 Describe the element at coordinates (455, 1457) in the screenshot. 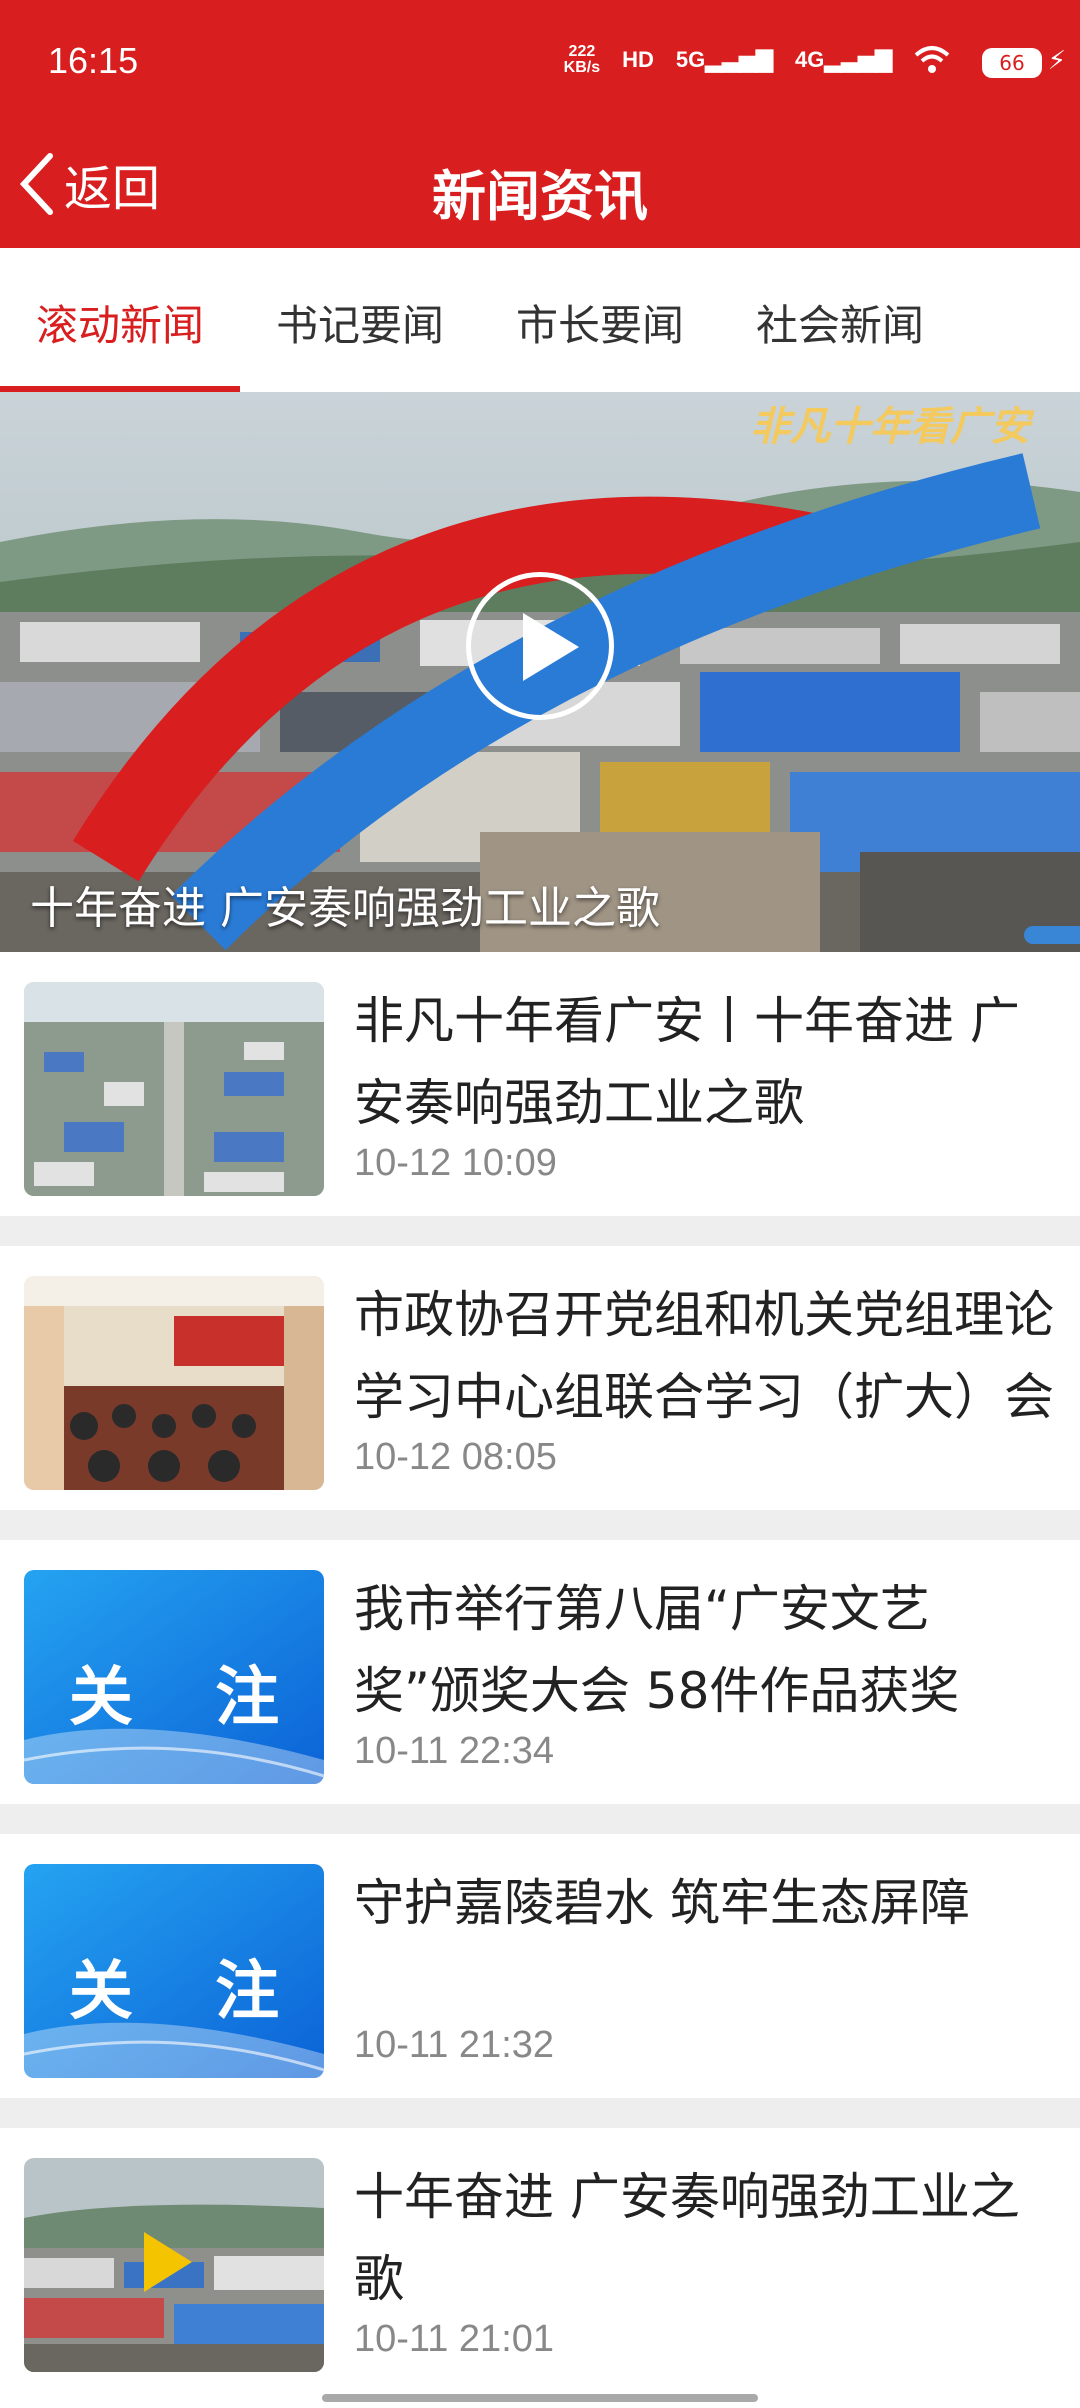

I see `news-time: 10-12 08:05` at that location.